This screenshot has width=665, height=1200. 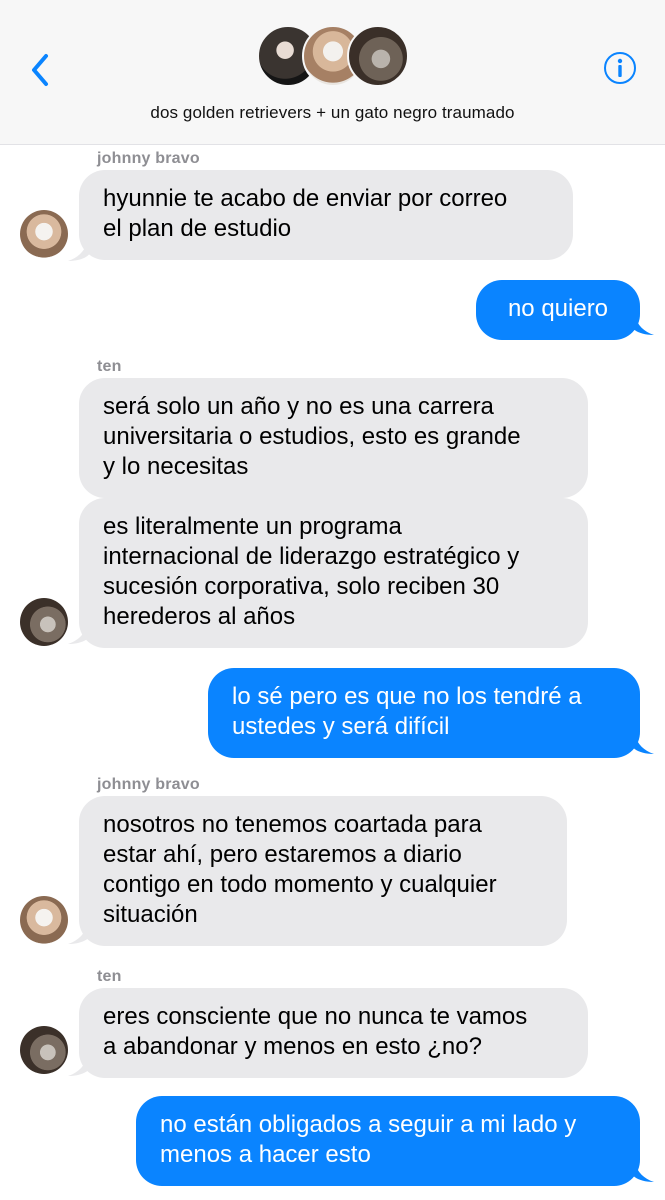 What do you see at coordinates (300, 884) in the screenshot?
I see `message-line: contigo en todo momento y cualquier` at bounding box center [300, 884].